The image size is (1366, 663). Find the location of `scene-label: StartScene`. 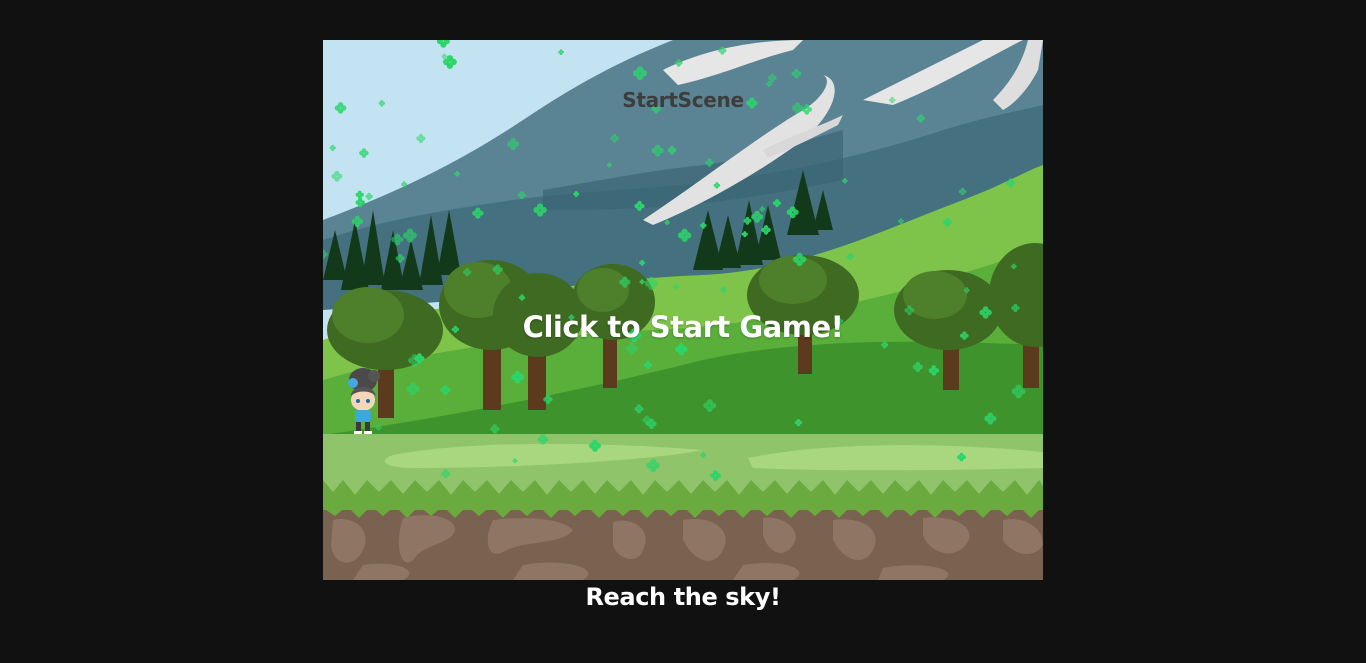

scene-label: StartScene is located at coordinates (683, 100).